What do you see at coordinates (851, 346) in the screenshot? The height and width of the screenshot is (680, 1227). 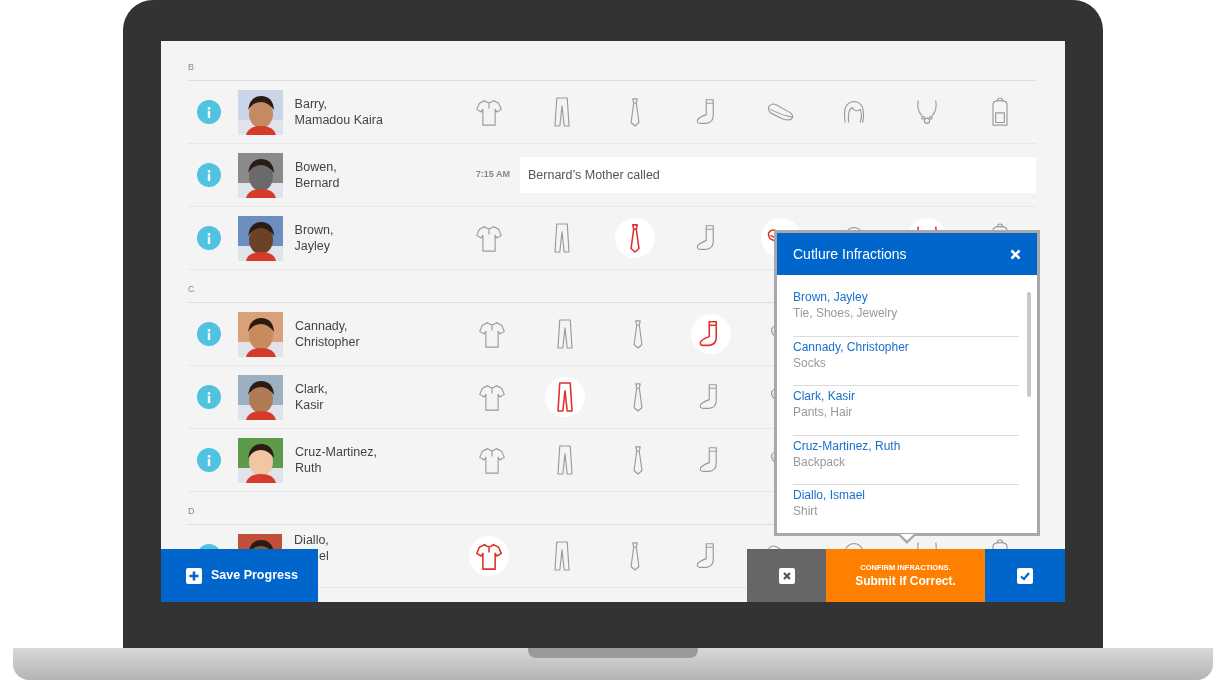 I see `entry-student-name: Cannady, Christopher` at bounding box center [851, 346].